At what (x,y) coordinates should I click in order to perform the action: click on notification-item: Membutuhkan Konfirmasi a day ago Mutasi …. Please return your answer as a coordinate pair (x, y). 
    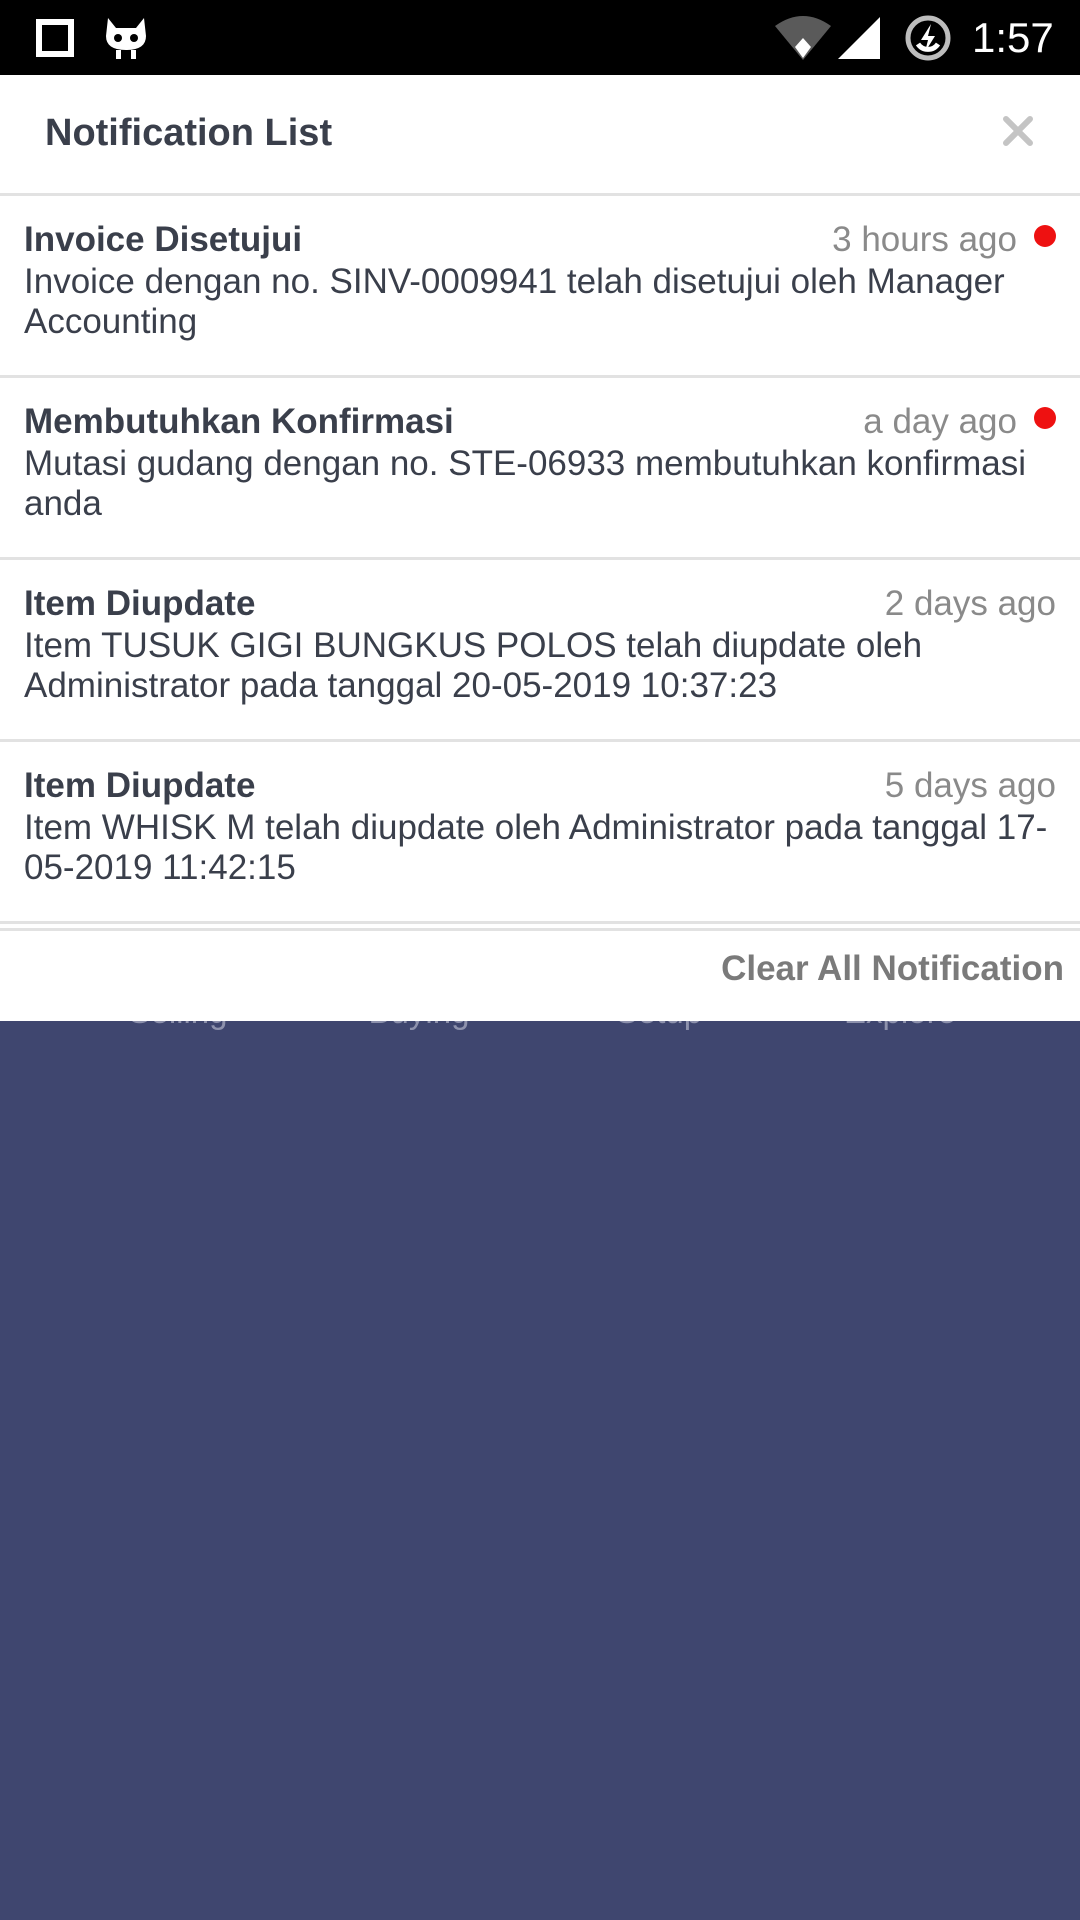
    Looking at the image, I should click on (540, 469).